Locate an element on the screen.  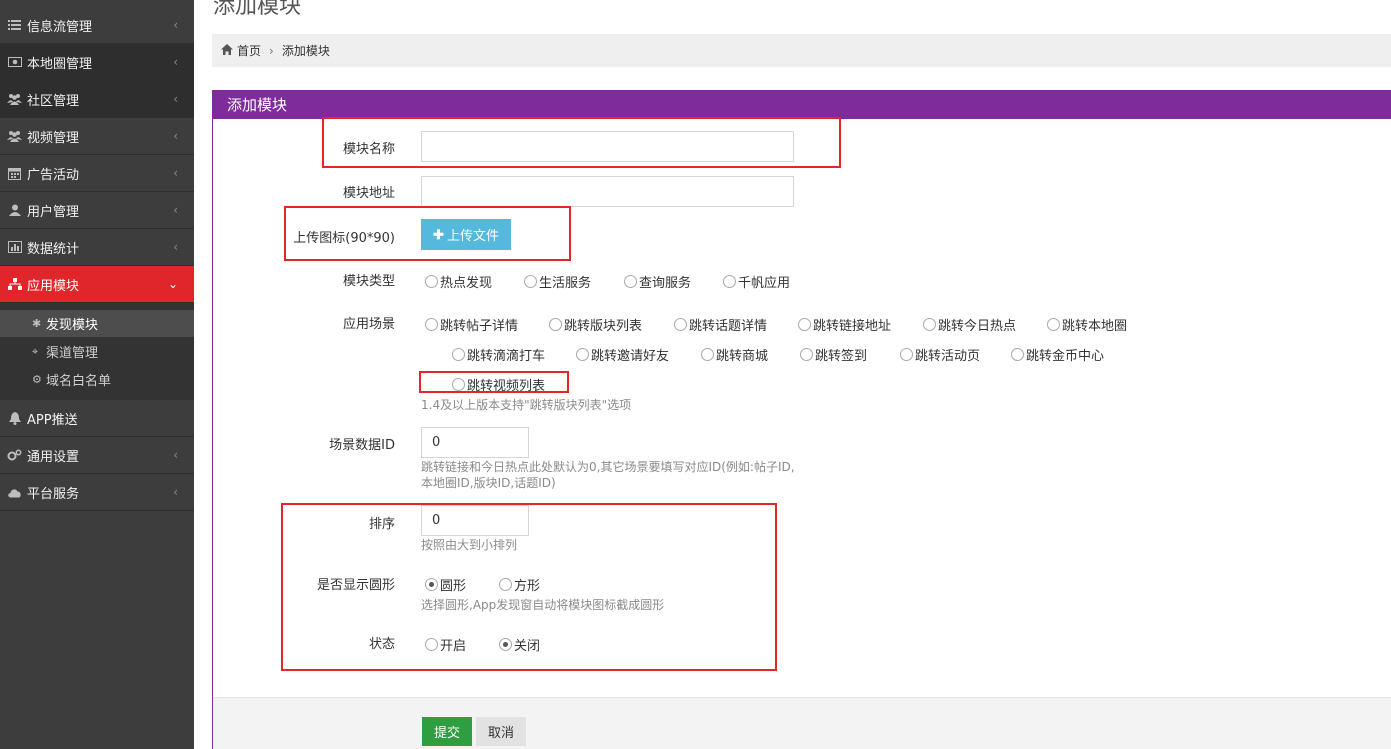
asterisk-icon: ✱ is located at coordinates (37, 323).